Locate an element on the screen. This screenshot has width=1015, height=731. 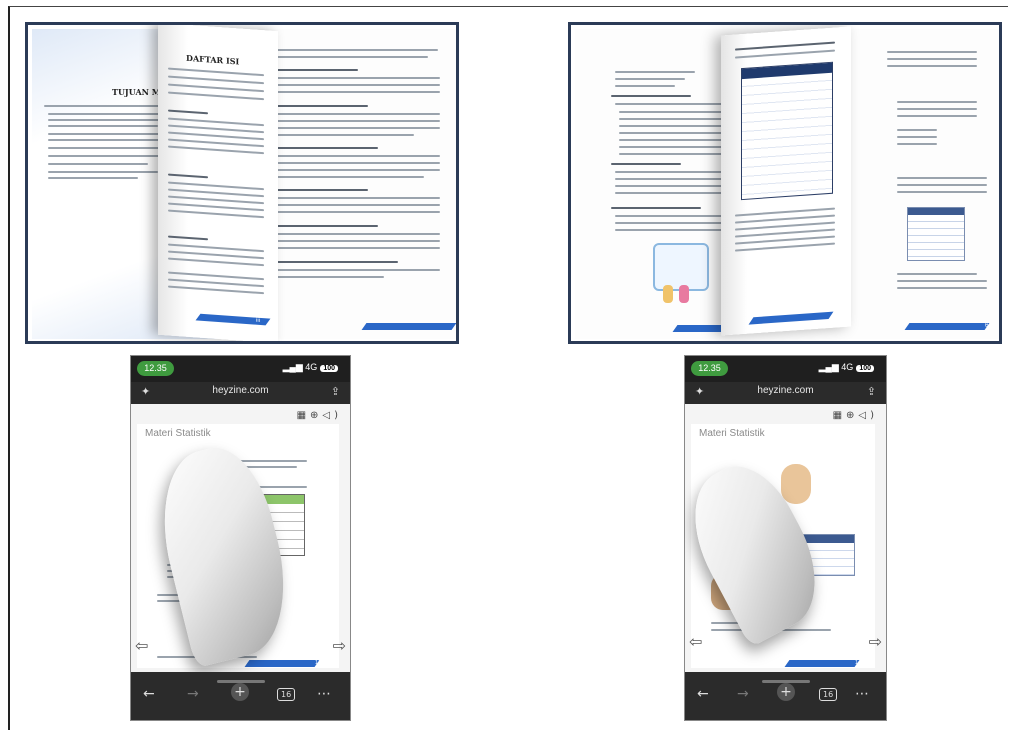
turning-toc-page: DAFTAR ISI iii is located at coordinates (218, 183).